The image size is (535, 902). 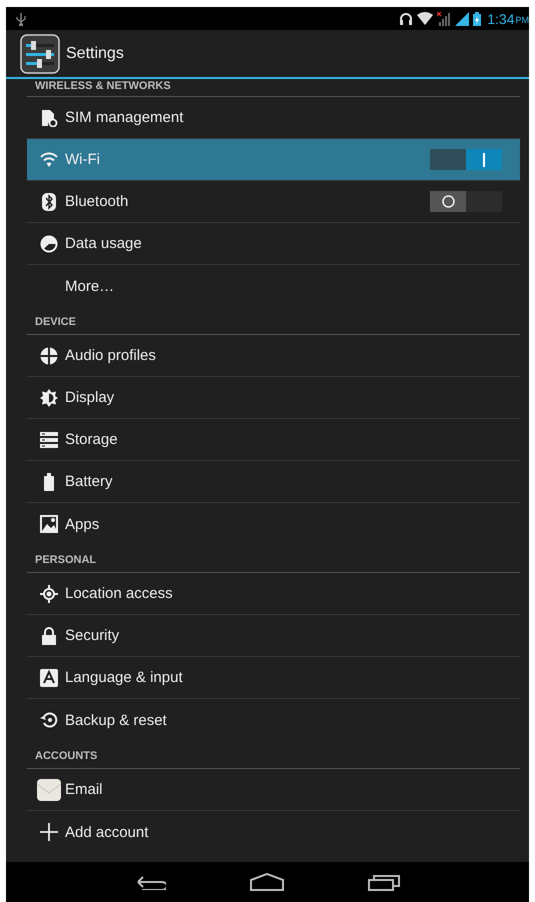 I want to click on storage-icon, so click(x=49, y=440).